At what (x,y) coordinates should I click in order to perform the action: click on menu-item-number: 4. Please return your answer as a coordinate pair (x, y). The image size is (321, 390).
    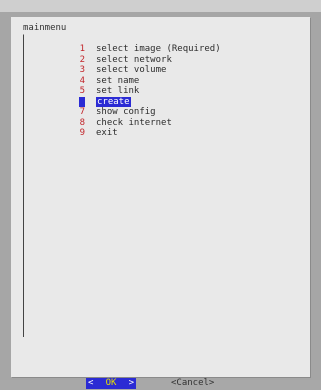
    Looking at the image, I should click on (82, 80).